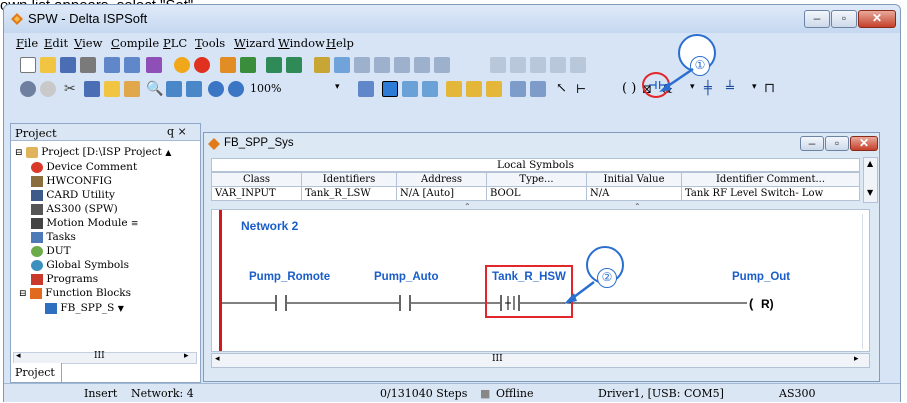 Image resolution: width=907 pixels, height=403 pixels. I want to click on cell-initial-value: N/A, so click(634, 193).